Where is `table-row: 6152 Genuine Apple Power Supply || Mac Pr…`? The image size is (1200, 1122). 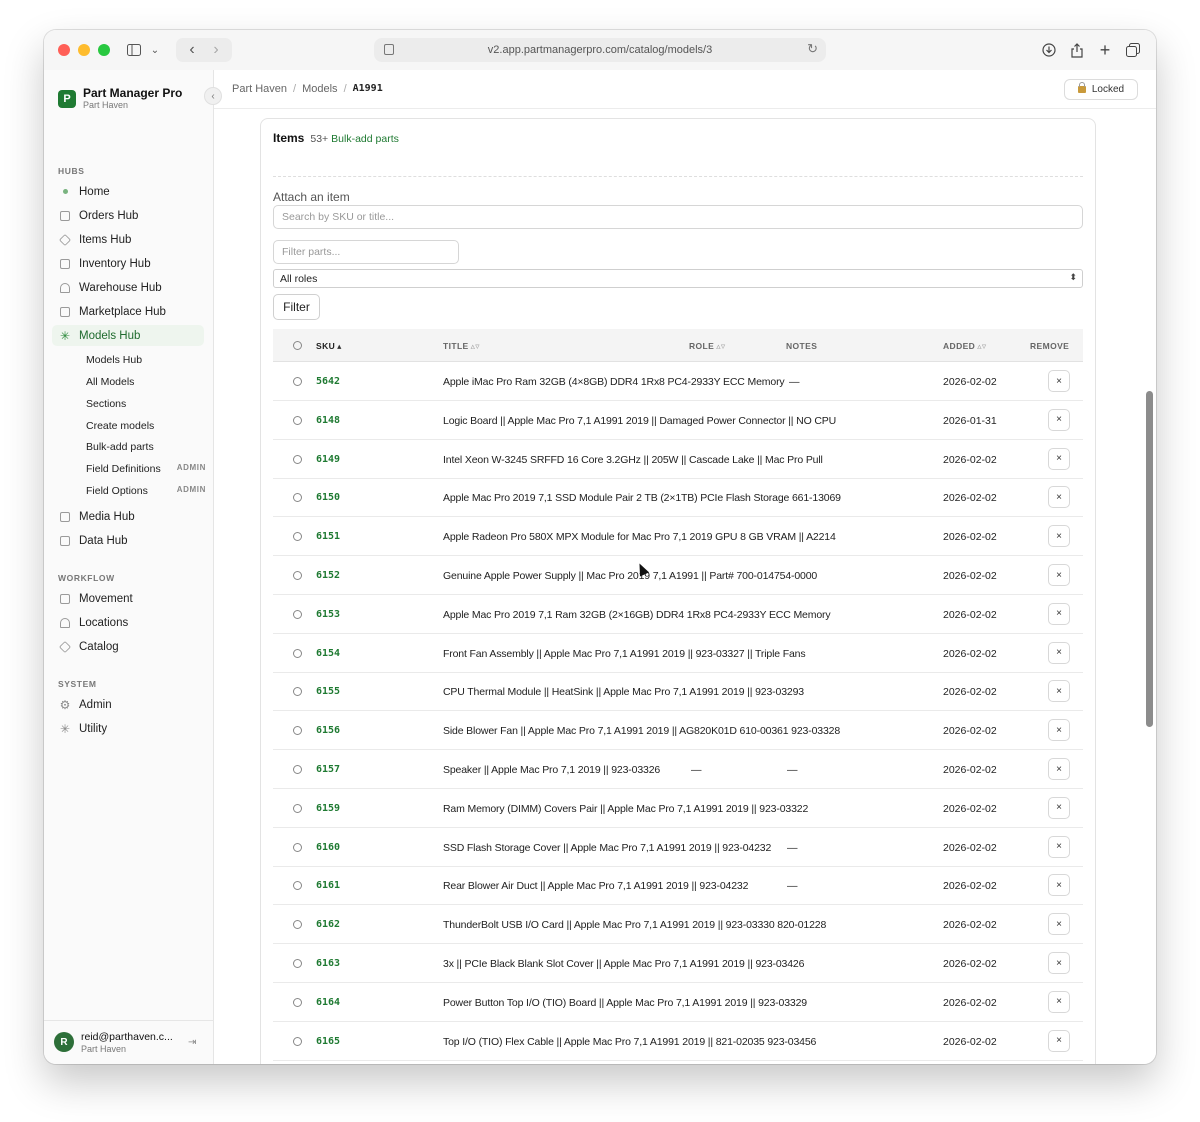
table-row: 6152 Genuine Apple Power Supply || Mac Pr… is located at coordinates (678, 575).